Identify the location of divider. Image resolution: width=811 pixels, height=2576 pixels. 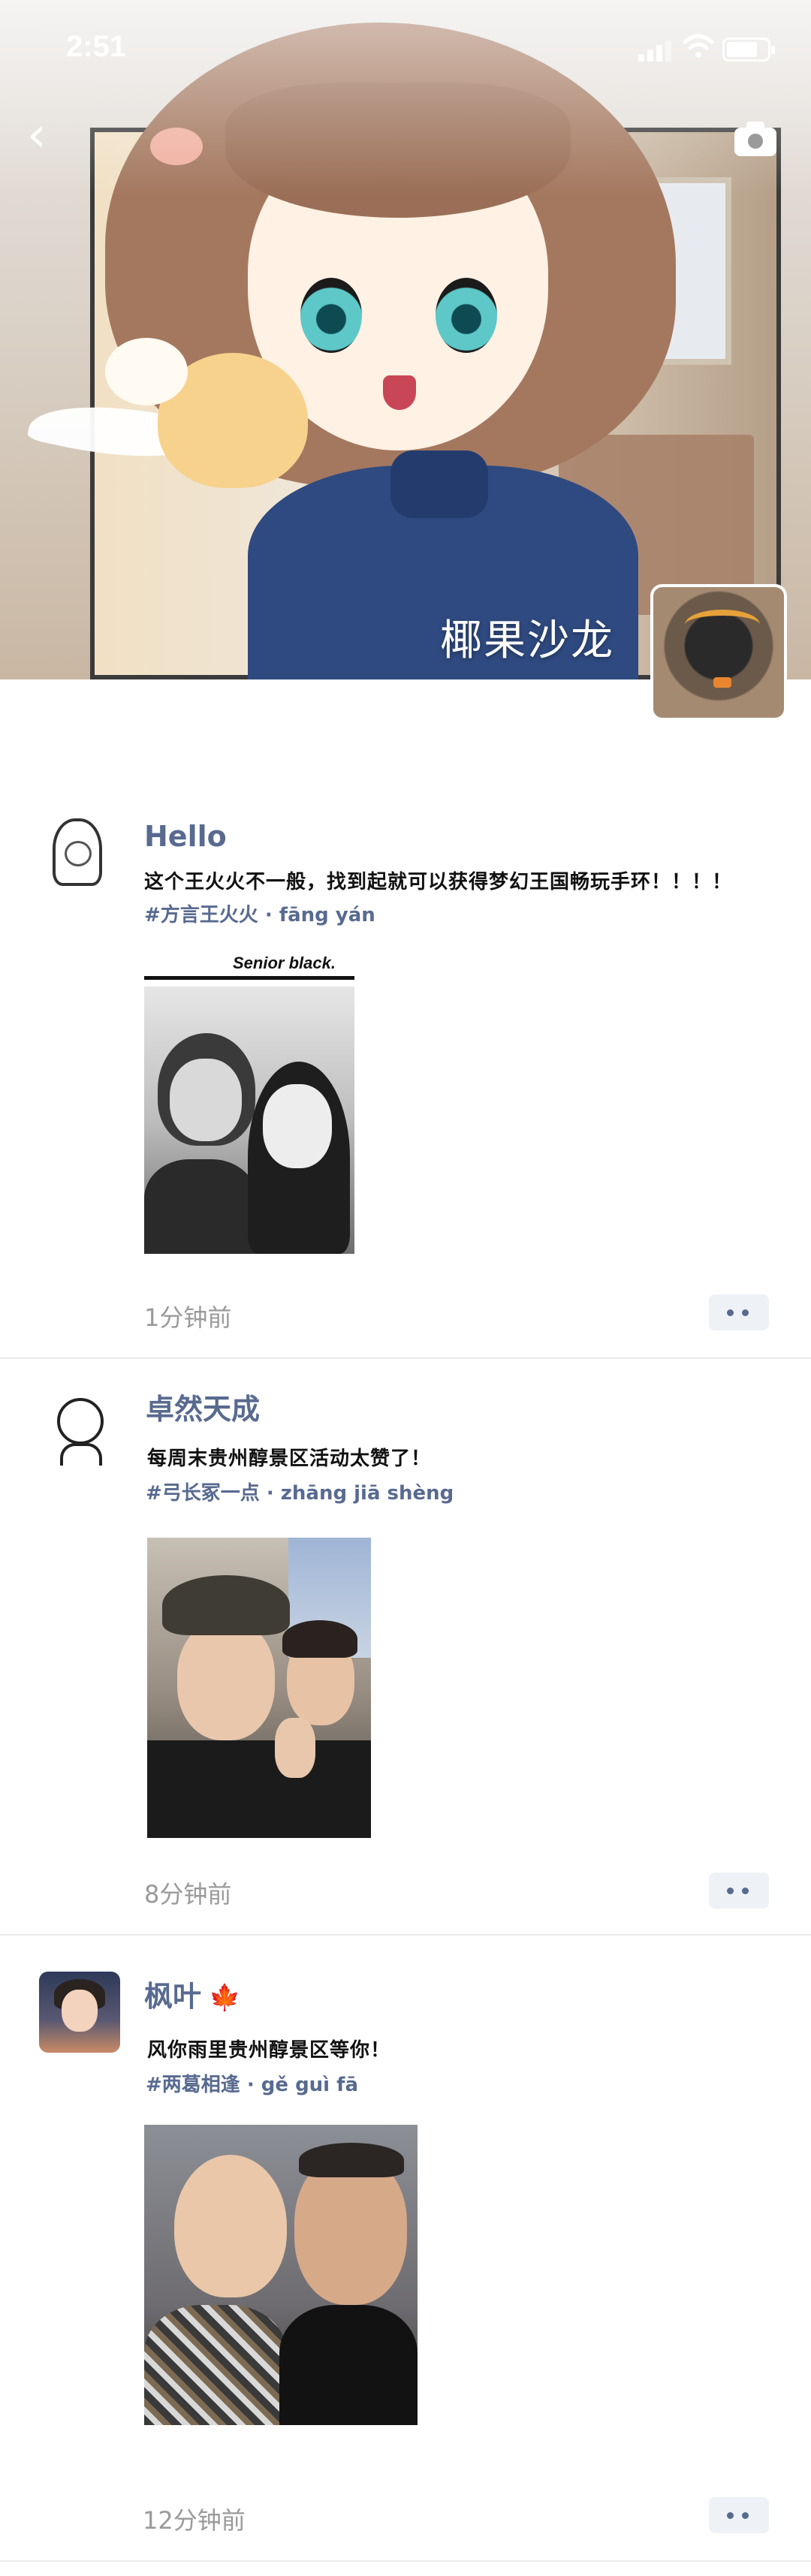
(405, 2561).